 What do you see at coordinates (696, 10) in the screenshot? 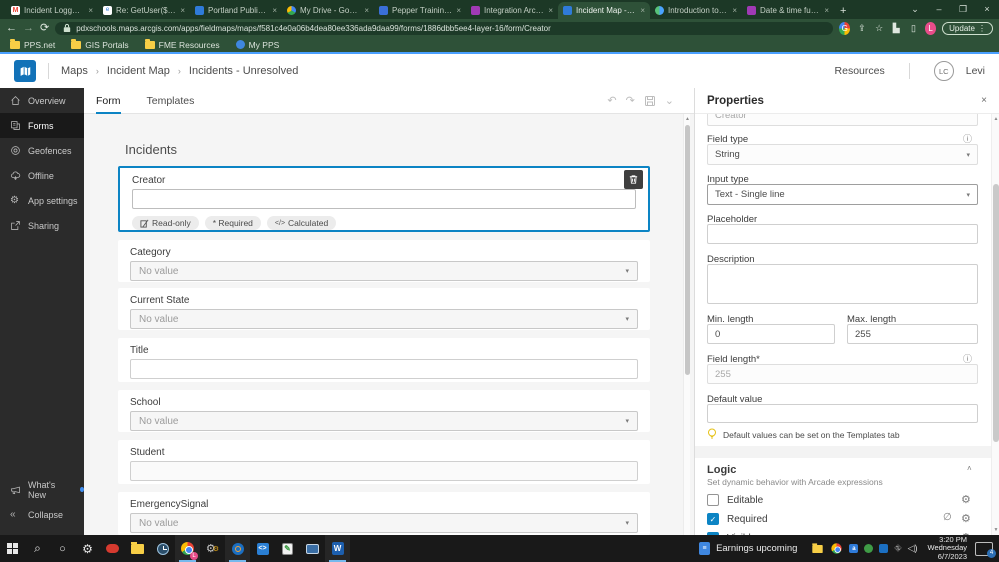
I see `browser-tab: Introduction to Schoo×` at bounding box center [696, 10].